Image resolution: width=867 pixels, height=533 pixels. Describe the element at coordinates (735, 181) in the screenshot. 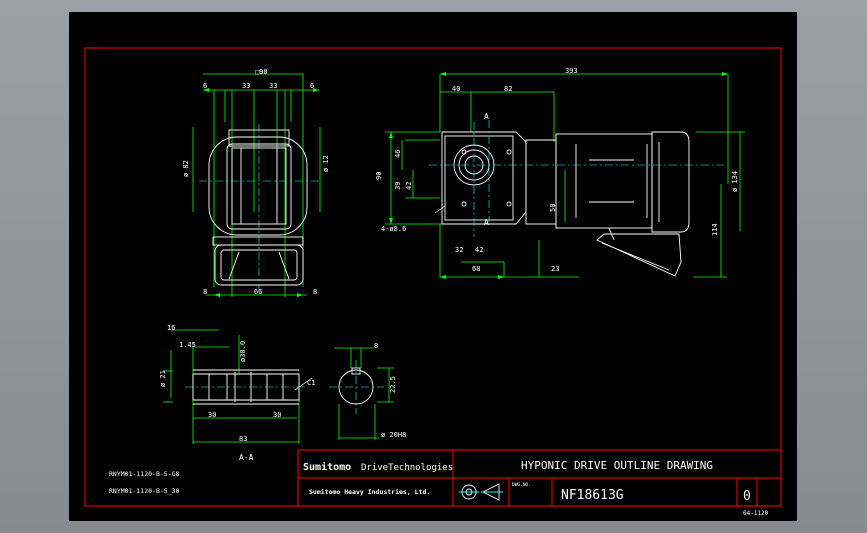

I see `dim-134: ø 134` at that location.